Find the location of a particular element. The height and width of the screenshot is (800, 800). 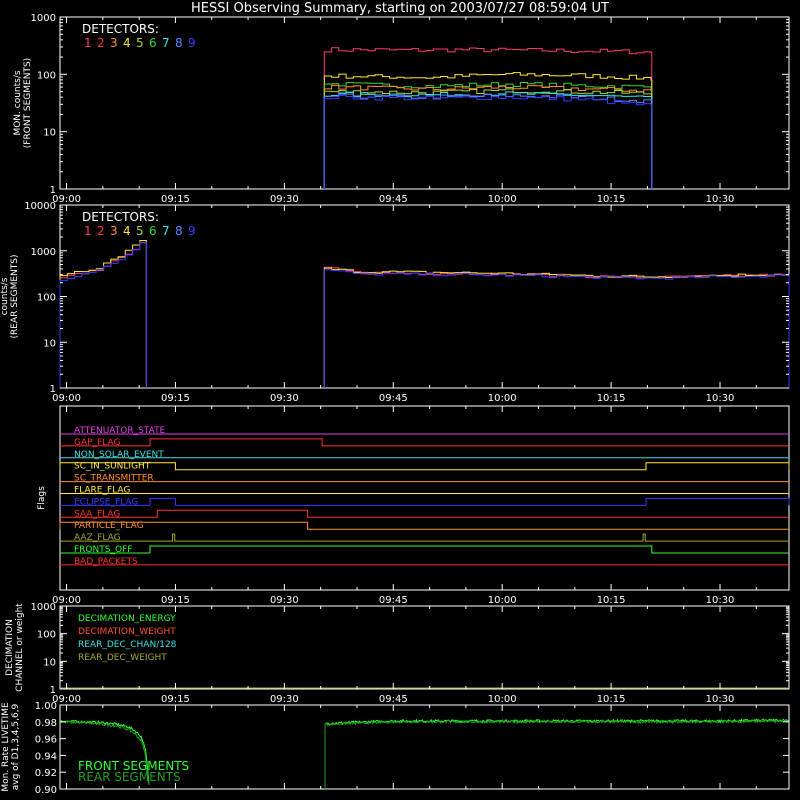

decimation-legend-entry: DECIMATION_WEIGHT is located at coordinates (127, 632).